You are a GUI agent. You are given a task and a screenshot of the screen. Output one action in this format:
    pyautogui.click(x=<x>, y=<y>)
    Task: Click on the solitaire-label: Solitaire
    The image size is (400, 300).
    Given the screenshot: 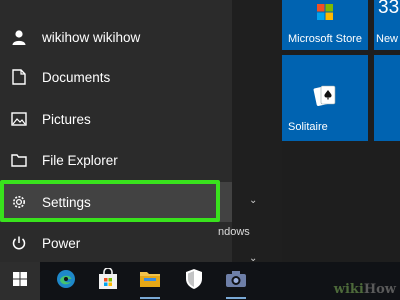 What is the action you would take?
    pyautogui.click(x=308, y=127)
    